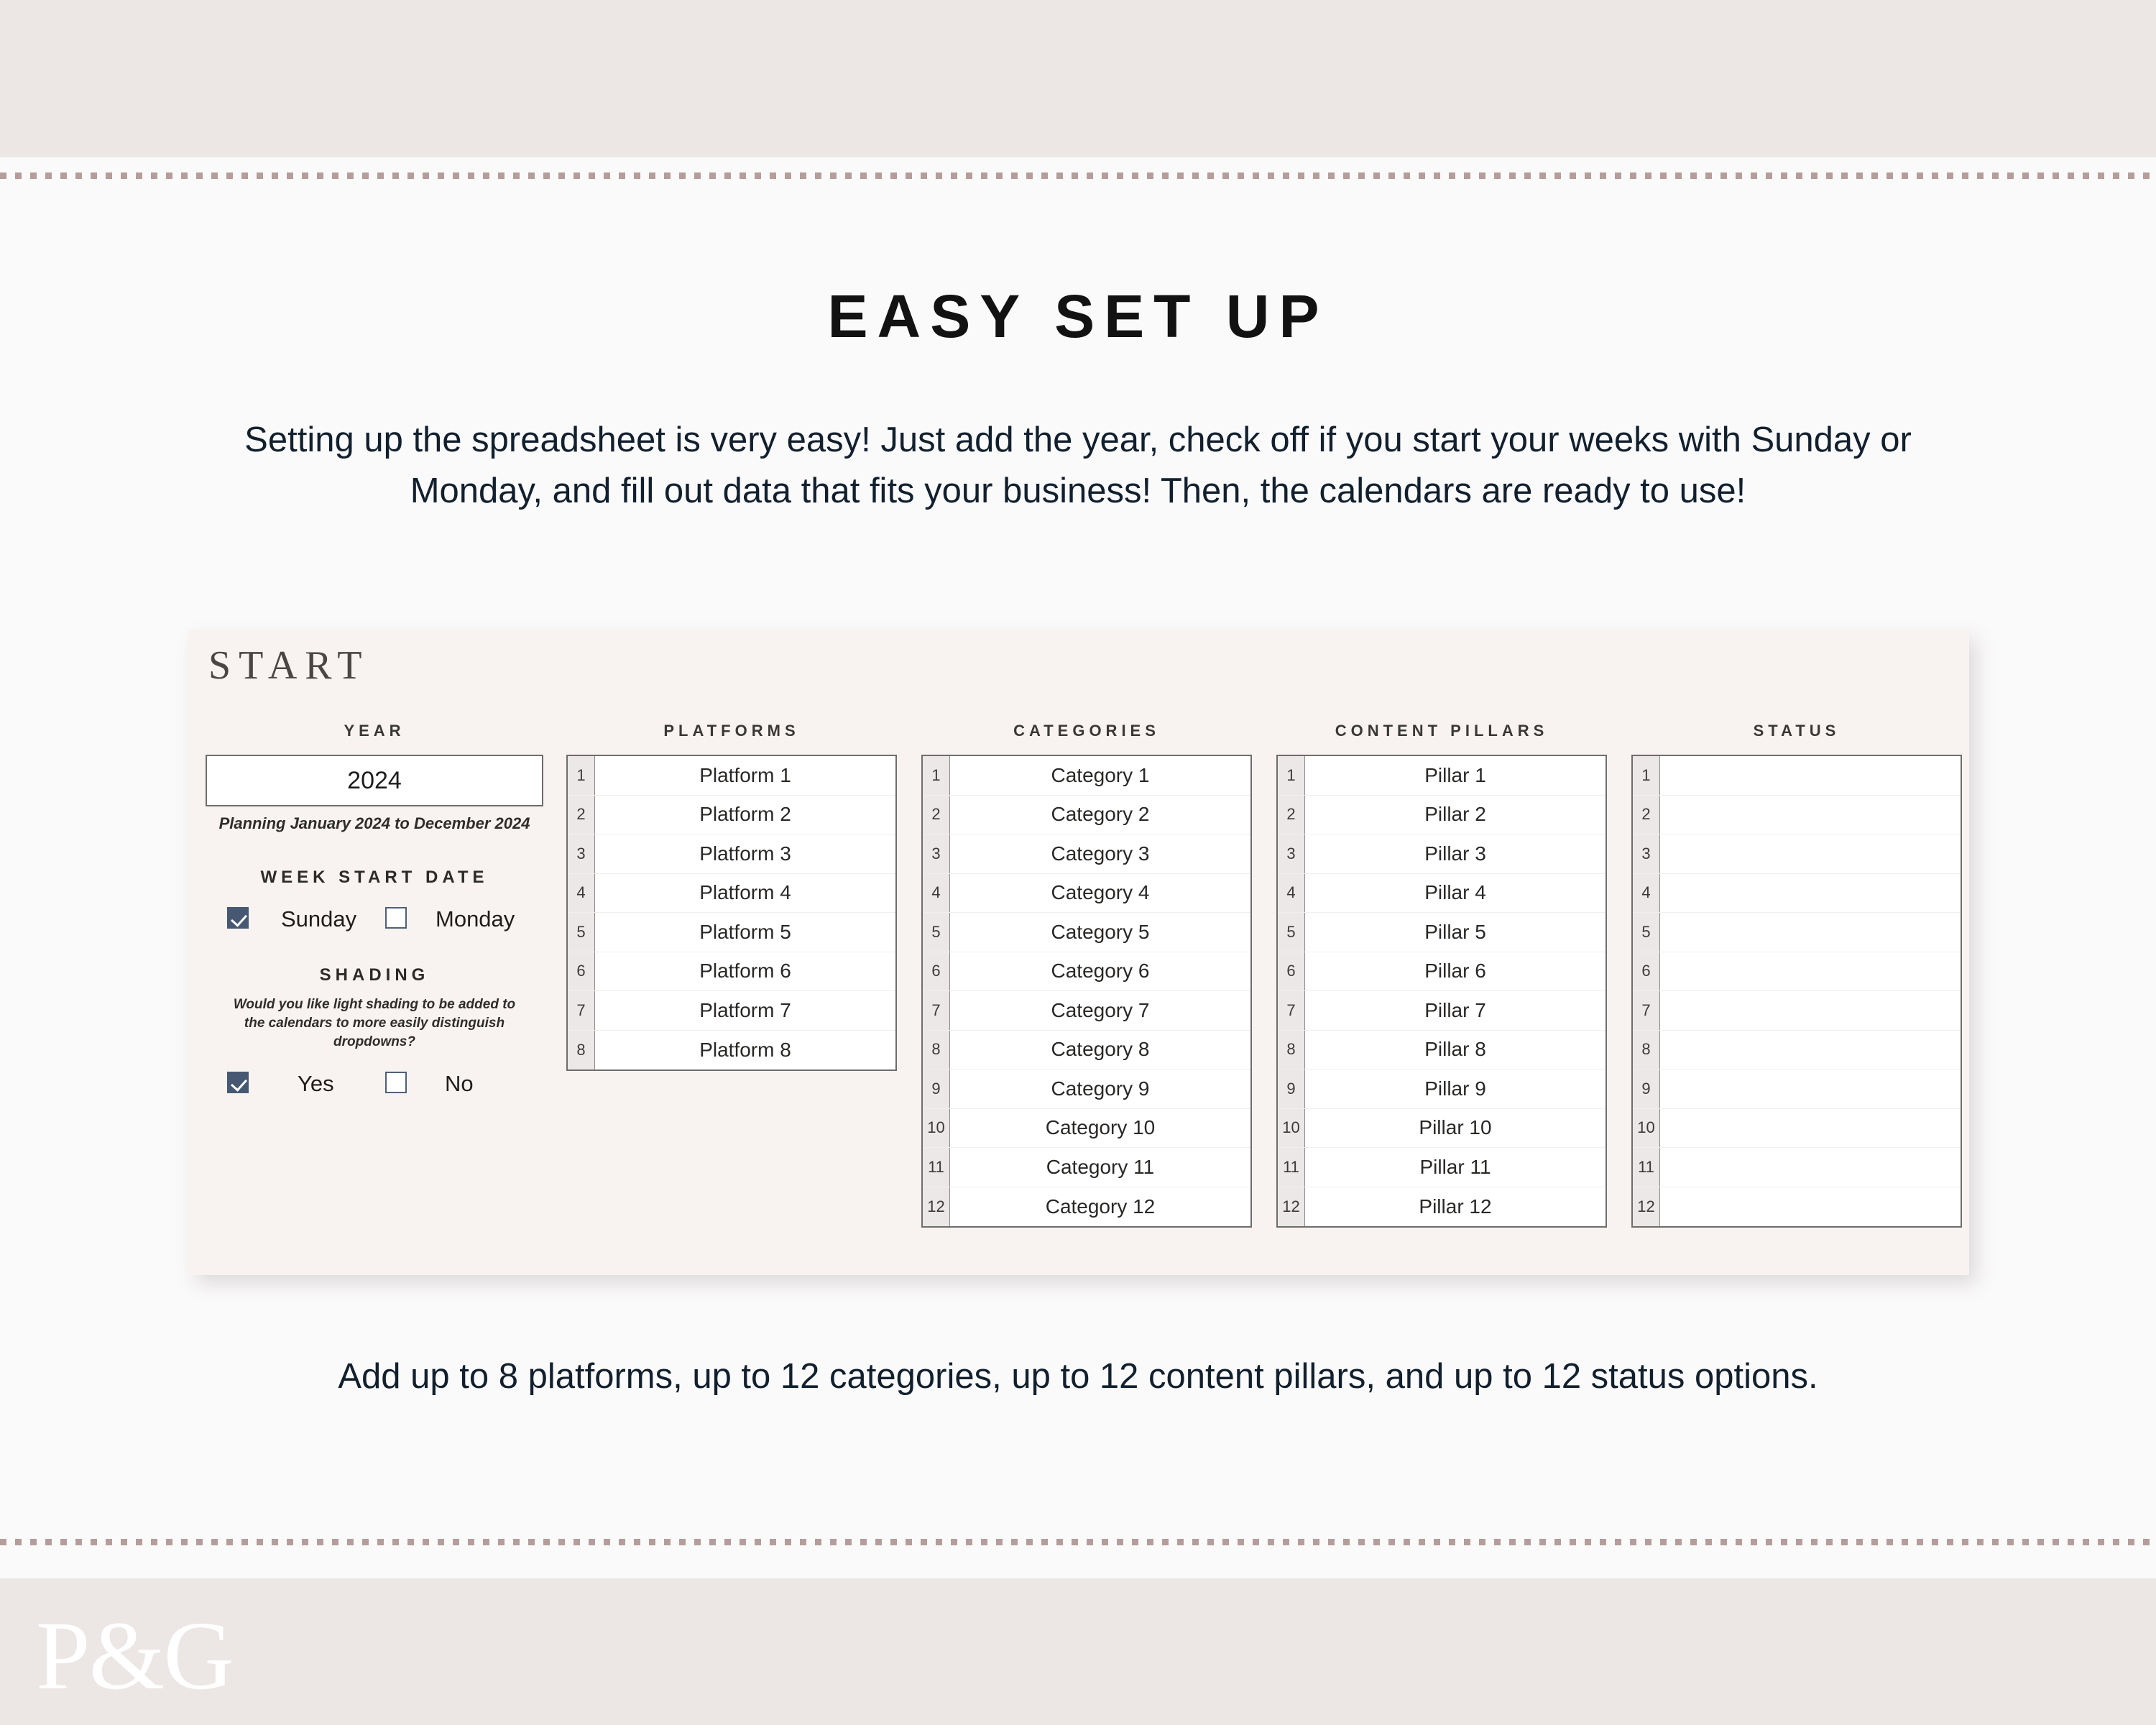 The image size is (2156, 1725). I want to click on row-value-cell: Platform 2, so click(745, 814).